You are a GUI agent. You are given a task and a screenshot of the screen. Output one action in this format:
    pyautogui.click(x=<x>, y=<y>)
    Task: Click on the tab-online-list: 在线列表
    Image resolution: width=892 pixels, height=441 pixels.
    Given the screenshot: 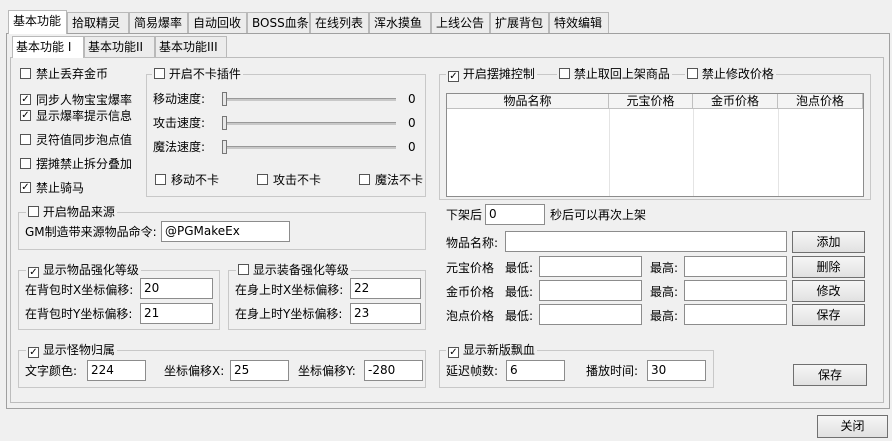 What is the action you would take?
    pyautogui.click(x=339, y=22)
    